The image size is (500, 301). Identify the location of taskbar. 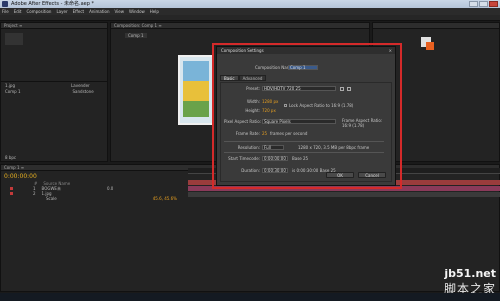
(250, 297).